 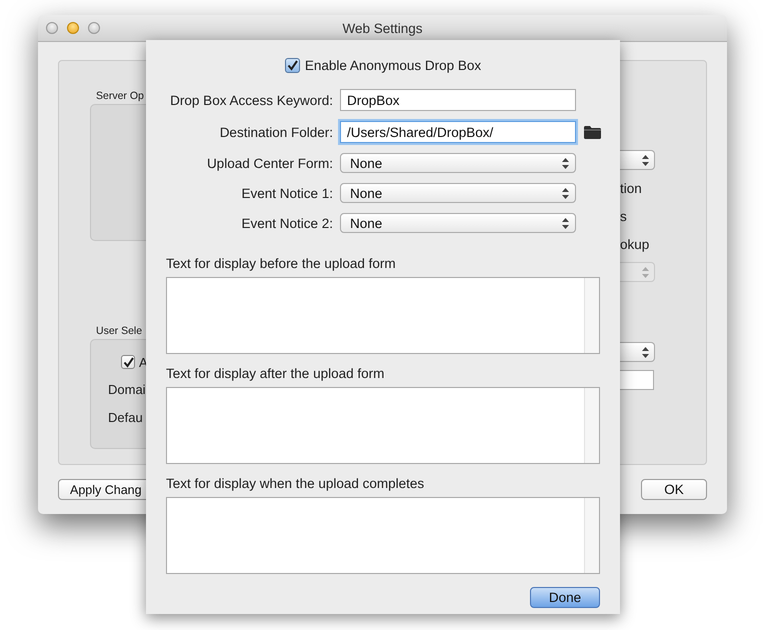 What do you see at coordinates (286, 223) in the screenshot?
I see `field-label: Event Notice 2:` at bounding box center [286, 223].